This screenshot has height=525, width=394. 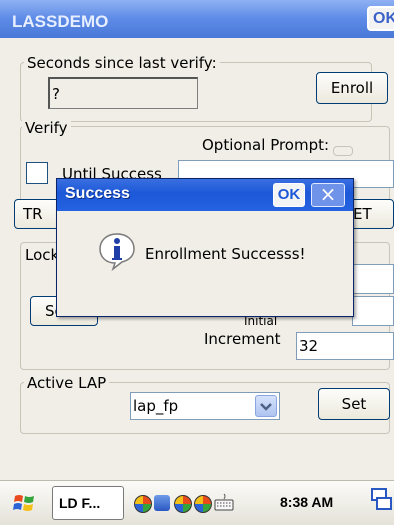 What do you see at coordinates (224, 502) in the screenshot?
I see `keyboard-icon` at bounding box center [224, 502].